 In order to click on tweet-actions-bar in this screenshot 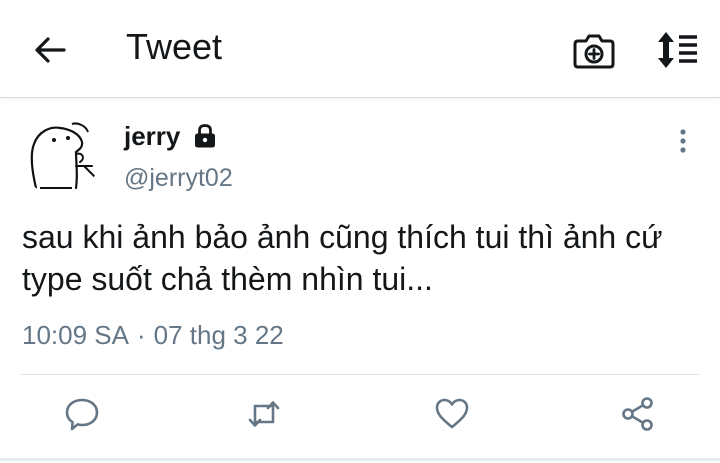, I will do `click(360, 416)`.